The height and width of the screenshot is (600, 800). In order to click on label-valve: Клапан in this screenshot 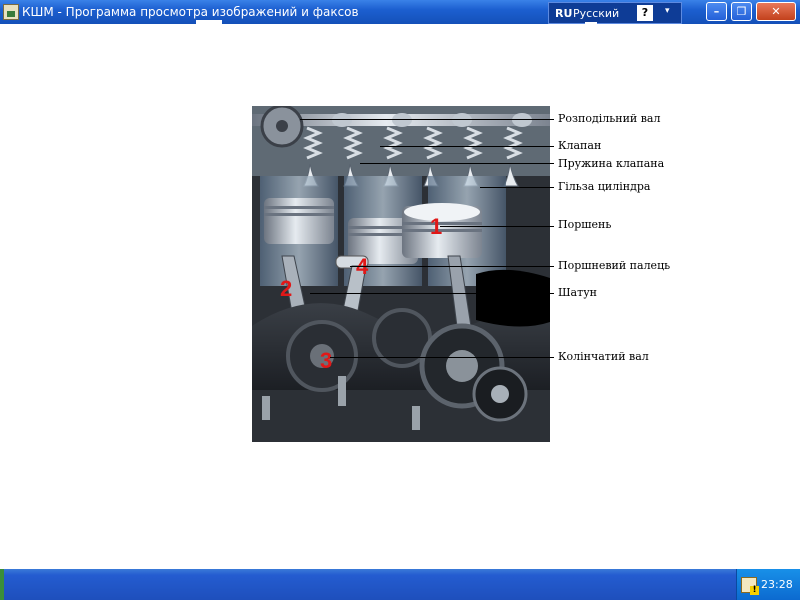, I will do `click(580, 145)`.